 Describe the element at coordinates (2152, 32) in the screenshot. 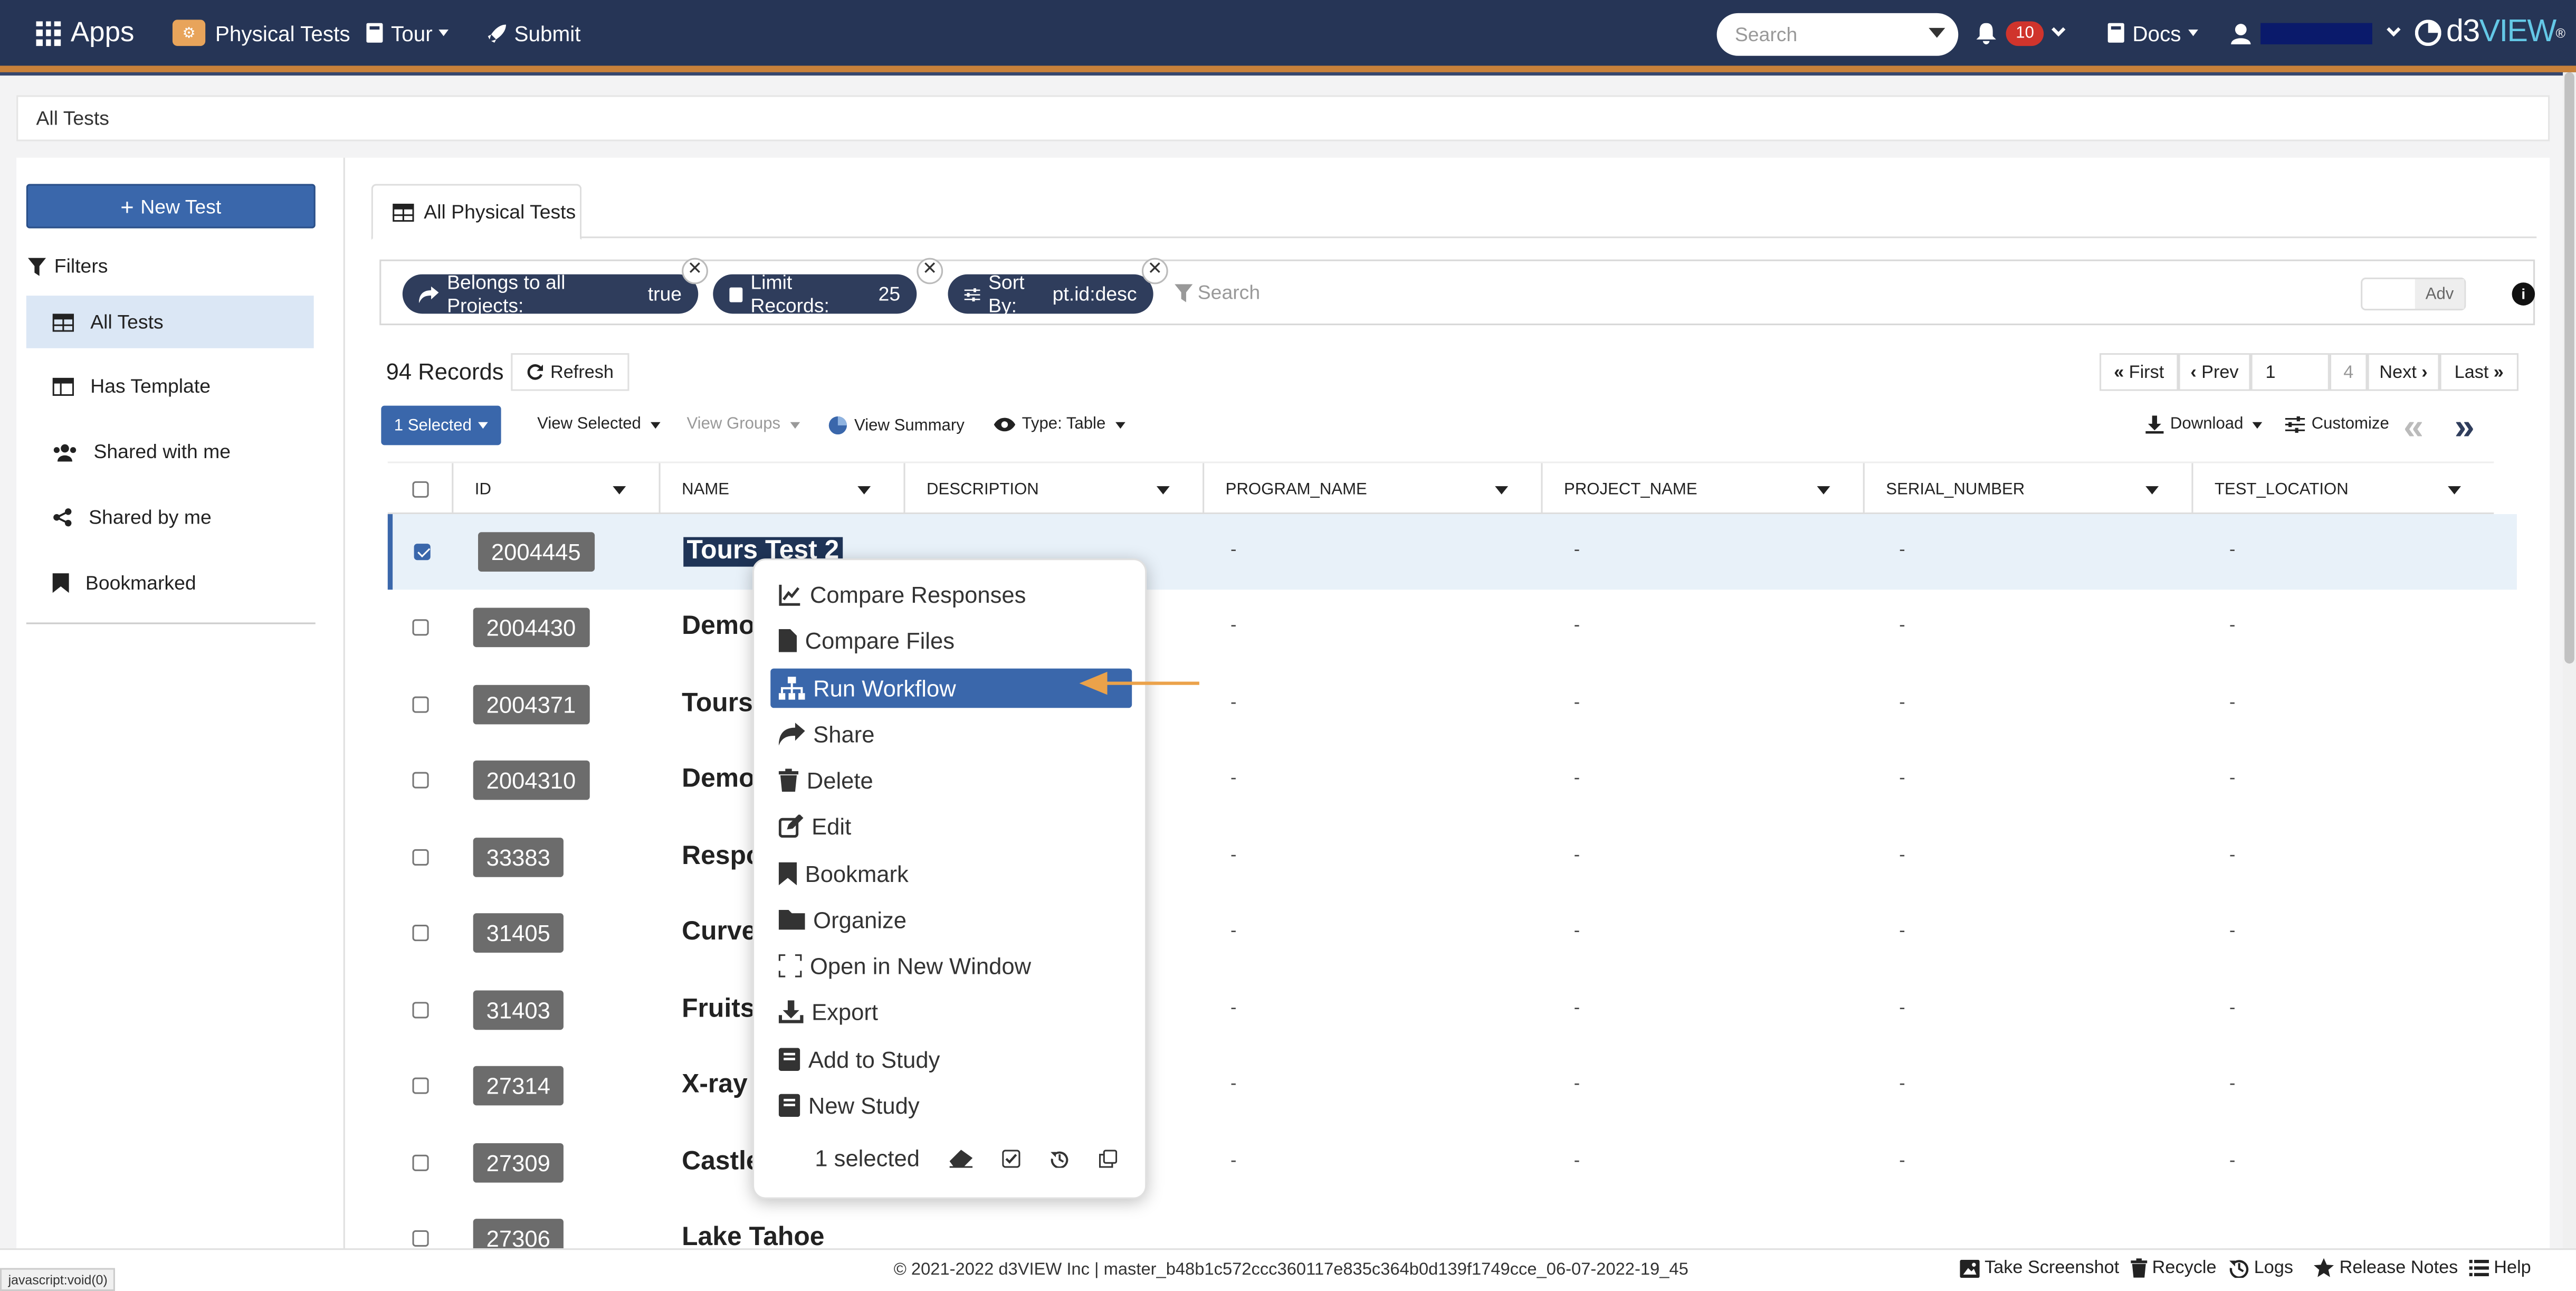

I see `docs-menu: Docs` at that location.